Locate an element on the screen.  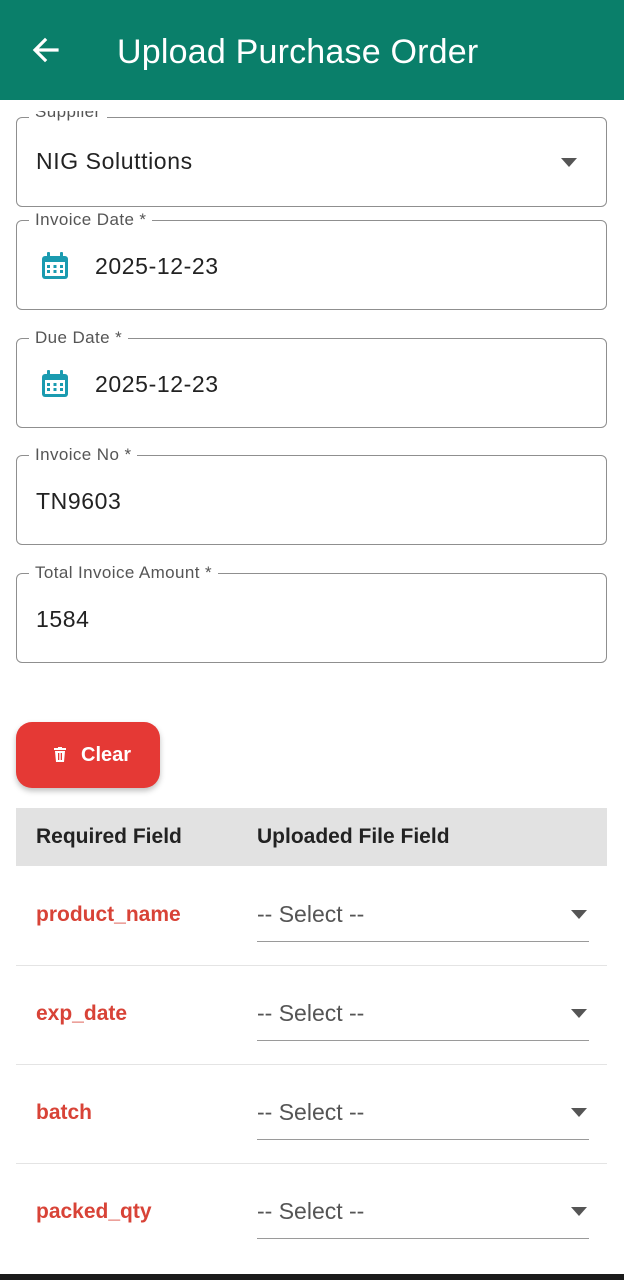
clear-button-label: Clear is located at coordinates (106, 755).